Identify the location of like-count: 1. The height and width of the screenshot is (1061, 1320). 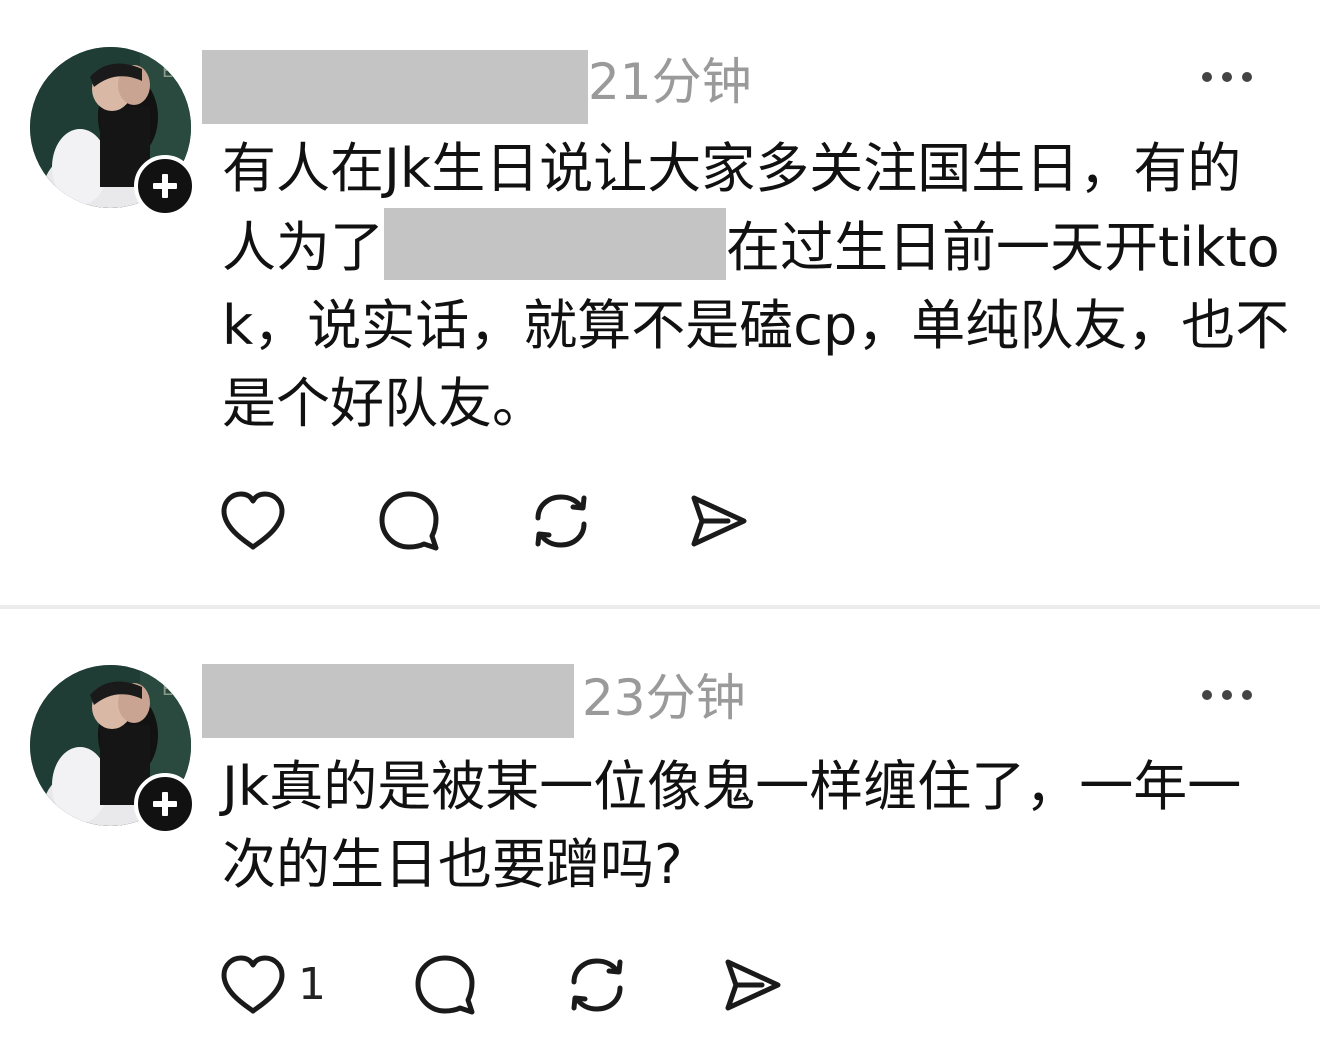
(312, 984).